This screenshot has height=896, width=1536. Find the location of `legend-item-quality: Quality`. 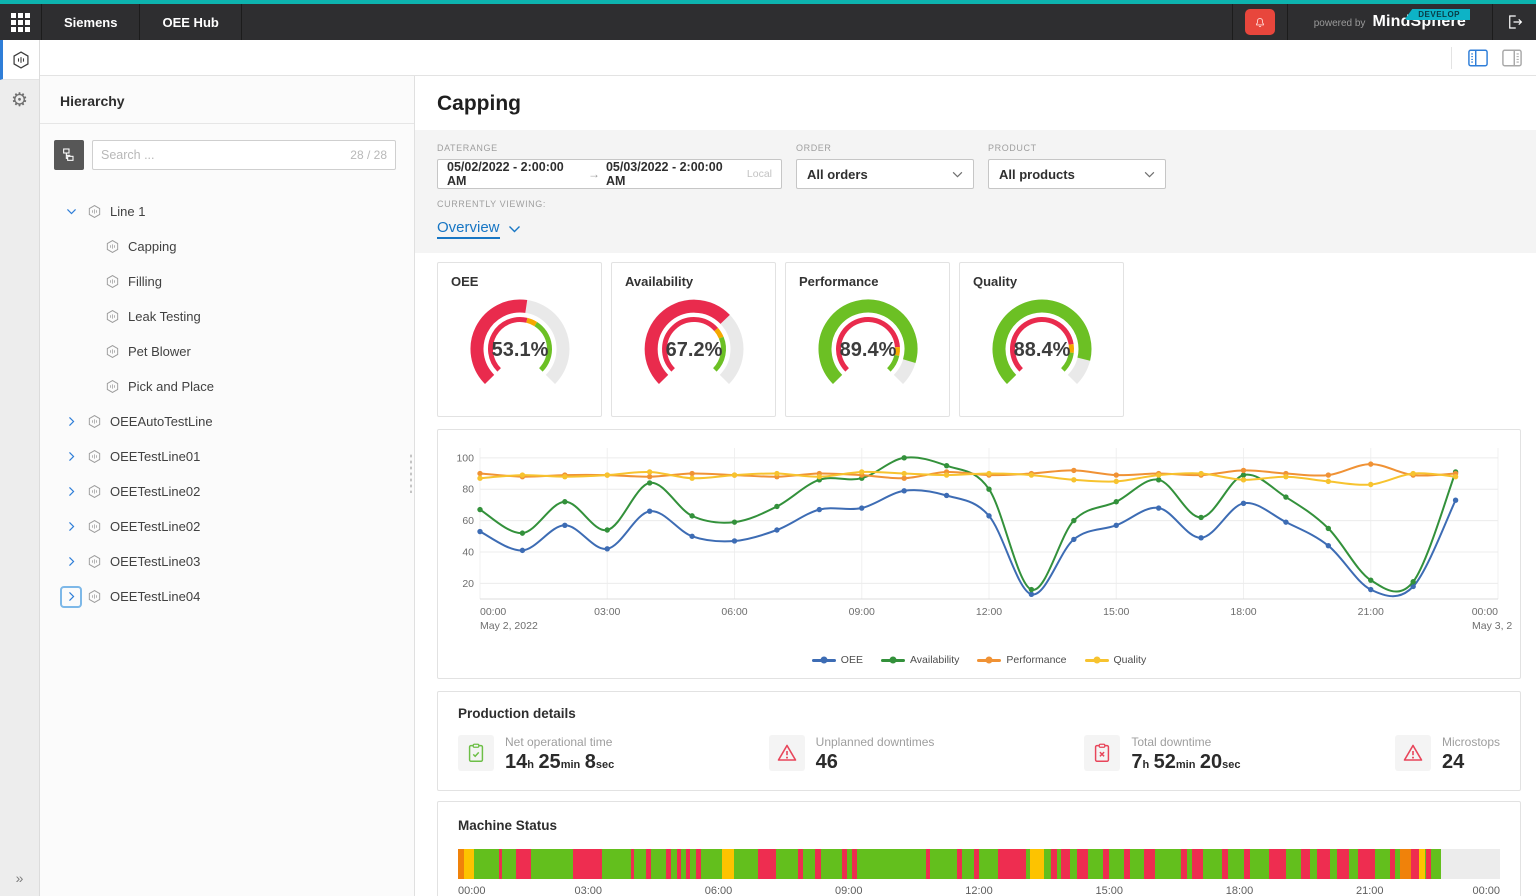

legend-item-quality: Quality is located at coordinates (1115, 660).